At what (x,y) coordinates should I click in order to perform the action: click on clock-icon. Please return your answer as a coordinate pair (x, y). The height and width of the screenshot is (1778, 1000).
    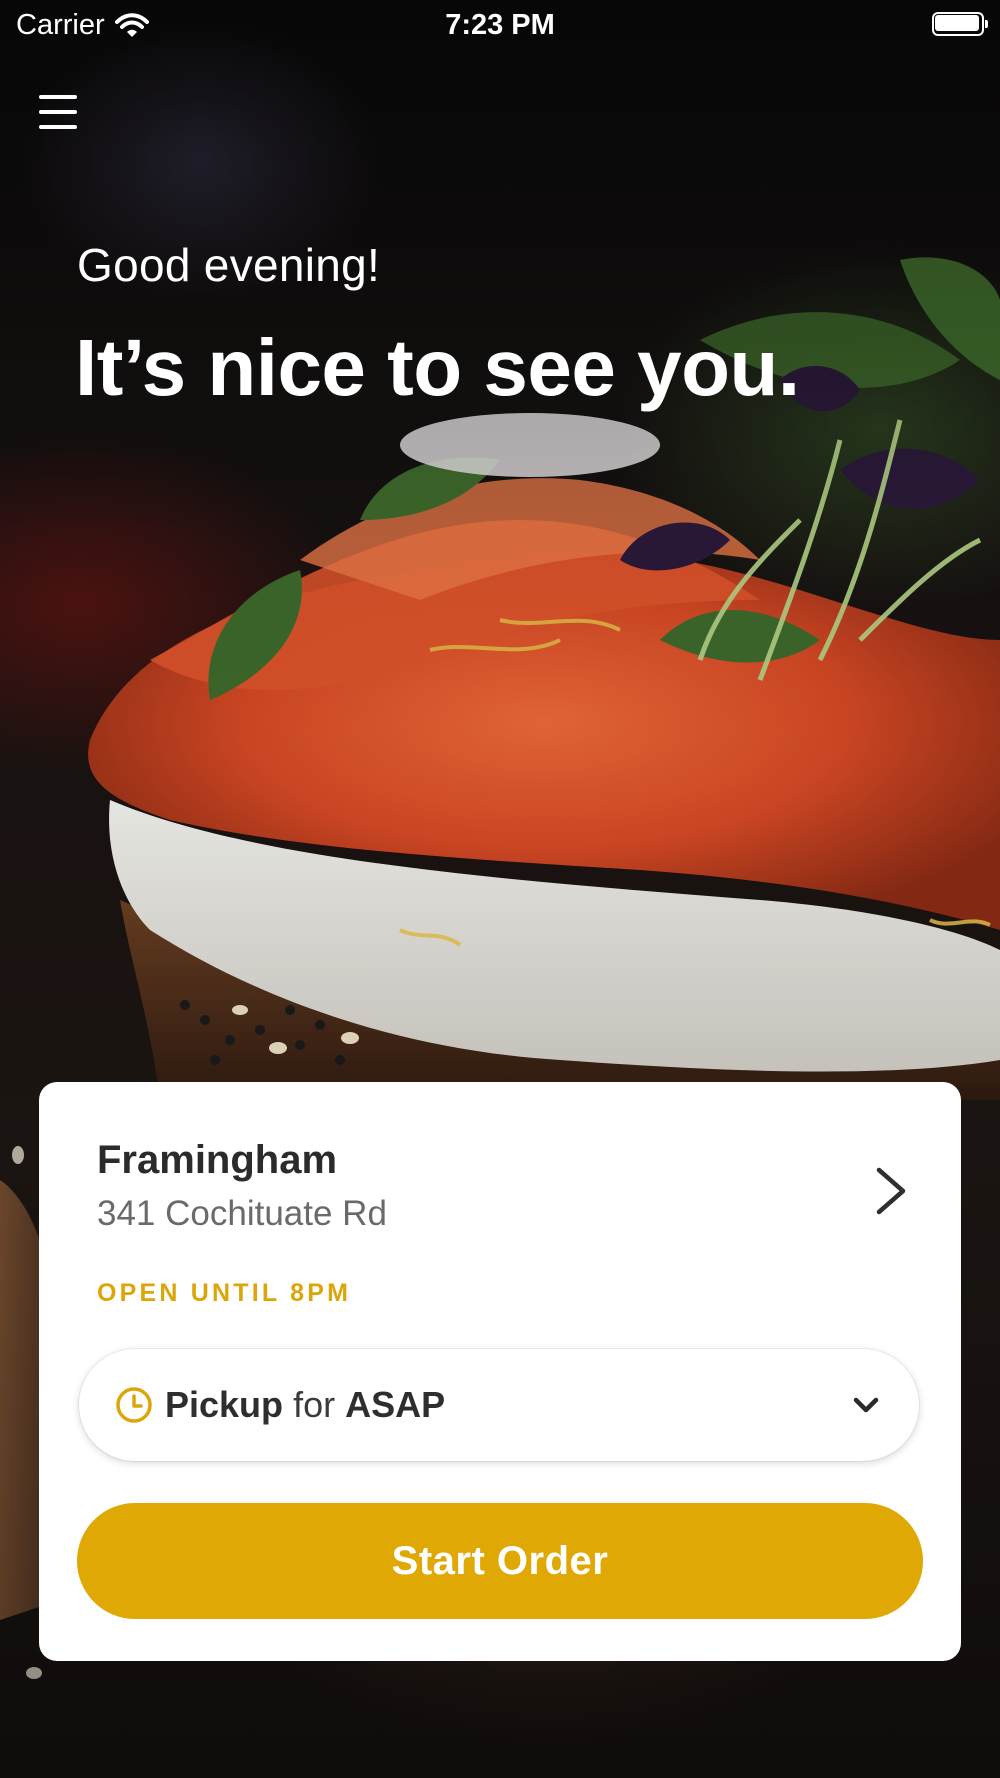
    Looking at the image, I should click on (134, 1405).